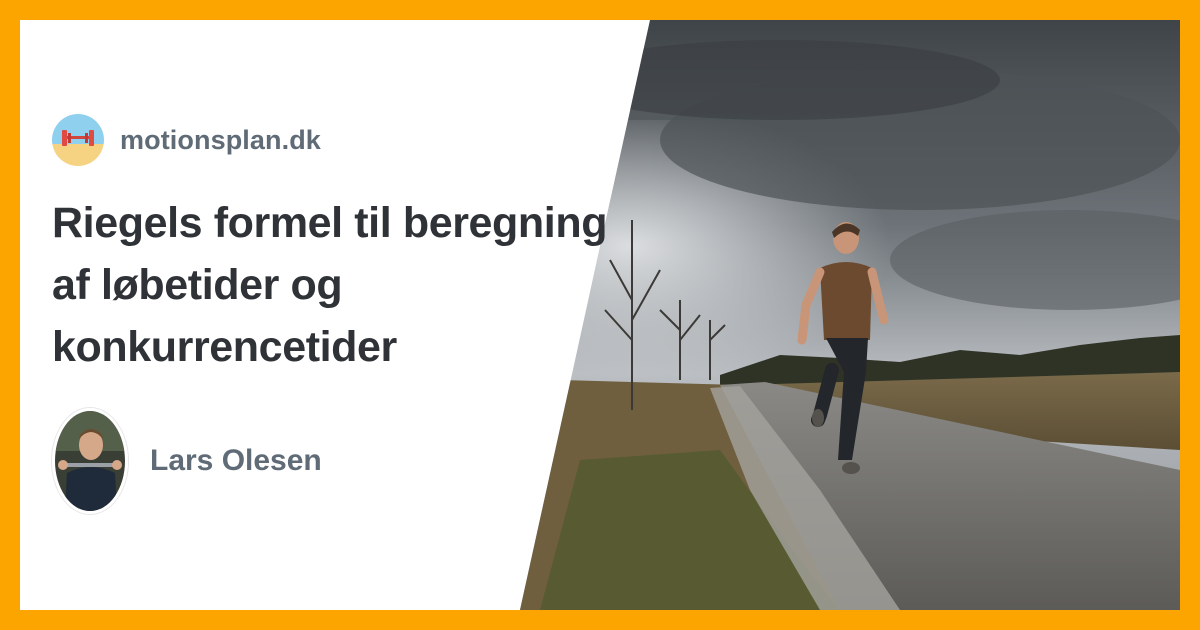 The height and width of the screenshot is (630, 1200). Describe the element at coordinates (90, 461) in the screenshot. I see `author-photo` at that location.